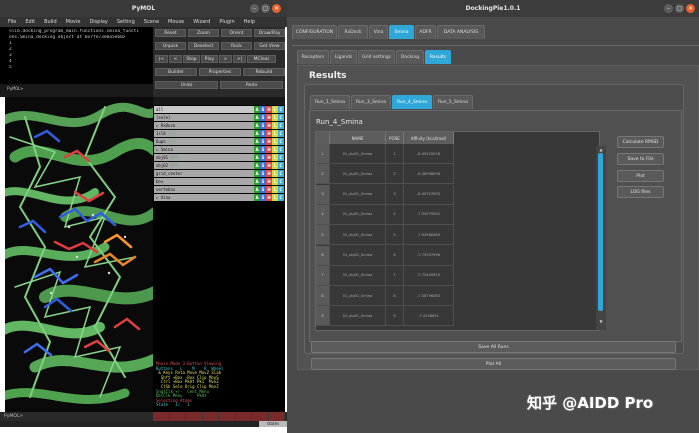 This screenshot has width=699, height=433. Describe the element at coordinates (601, 149) in the screenshot. I see `scroll-up-icon: ▲` at that location.